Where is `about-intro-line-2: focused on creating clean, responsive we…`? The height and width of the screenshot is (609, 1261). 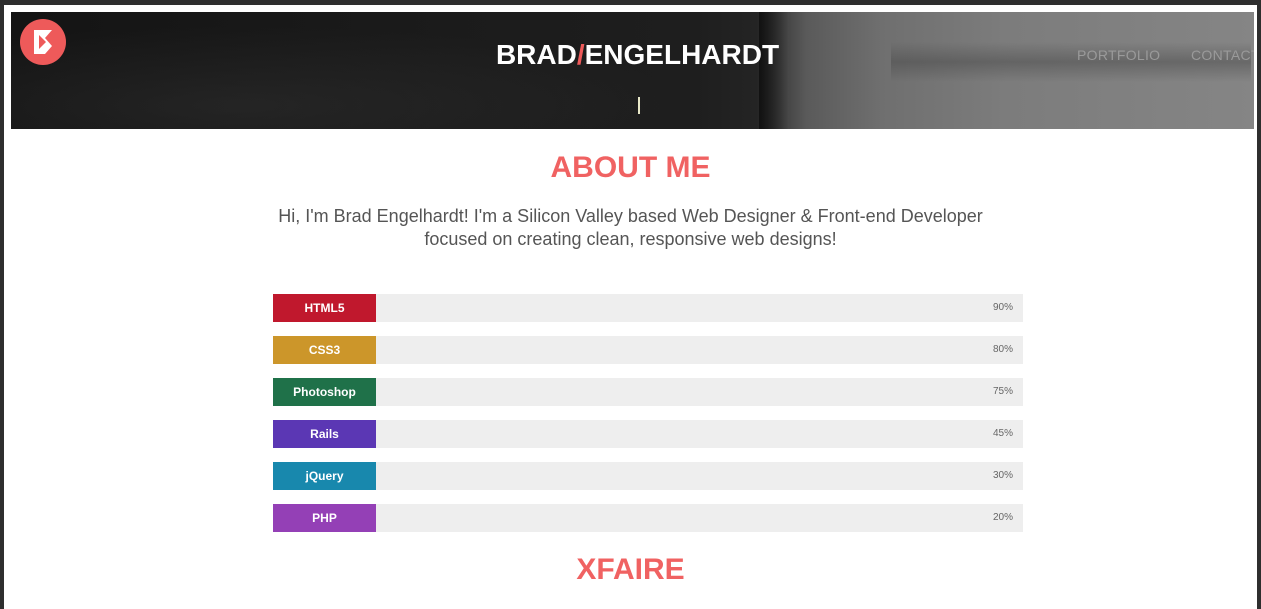
about-intro-line-2: focused on creating clean, responsive we… is located at coordinates (630, 239).